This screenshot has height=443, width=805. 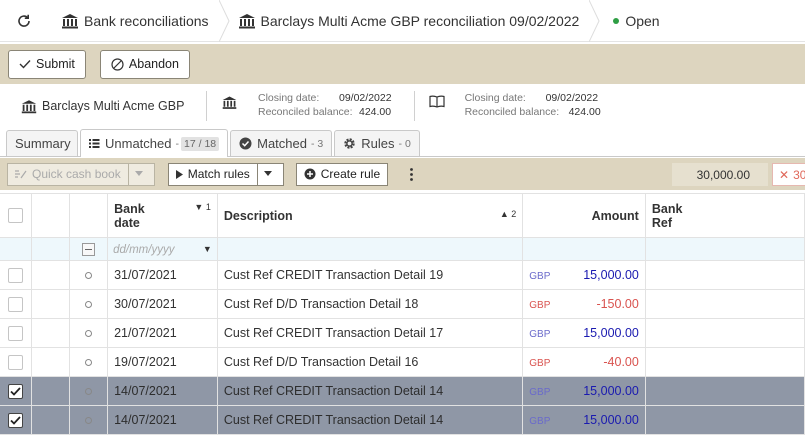 What do you see at coordinates (627, 21) in the screenshot?
I see `status-badge: Open` at bounding box center [627, 21].